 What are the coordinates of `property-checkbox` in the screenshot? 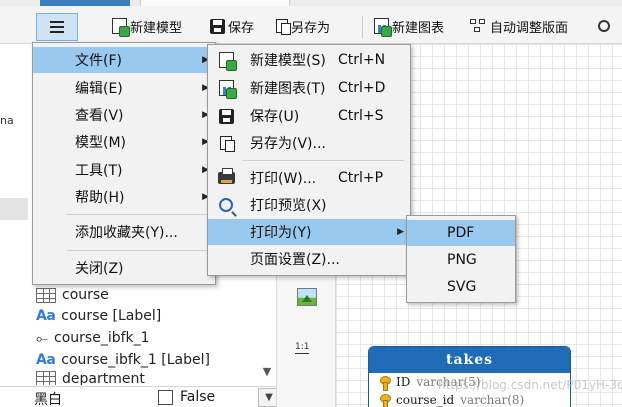 It's located at (165, 397).